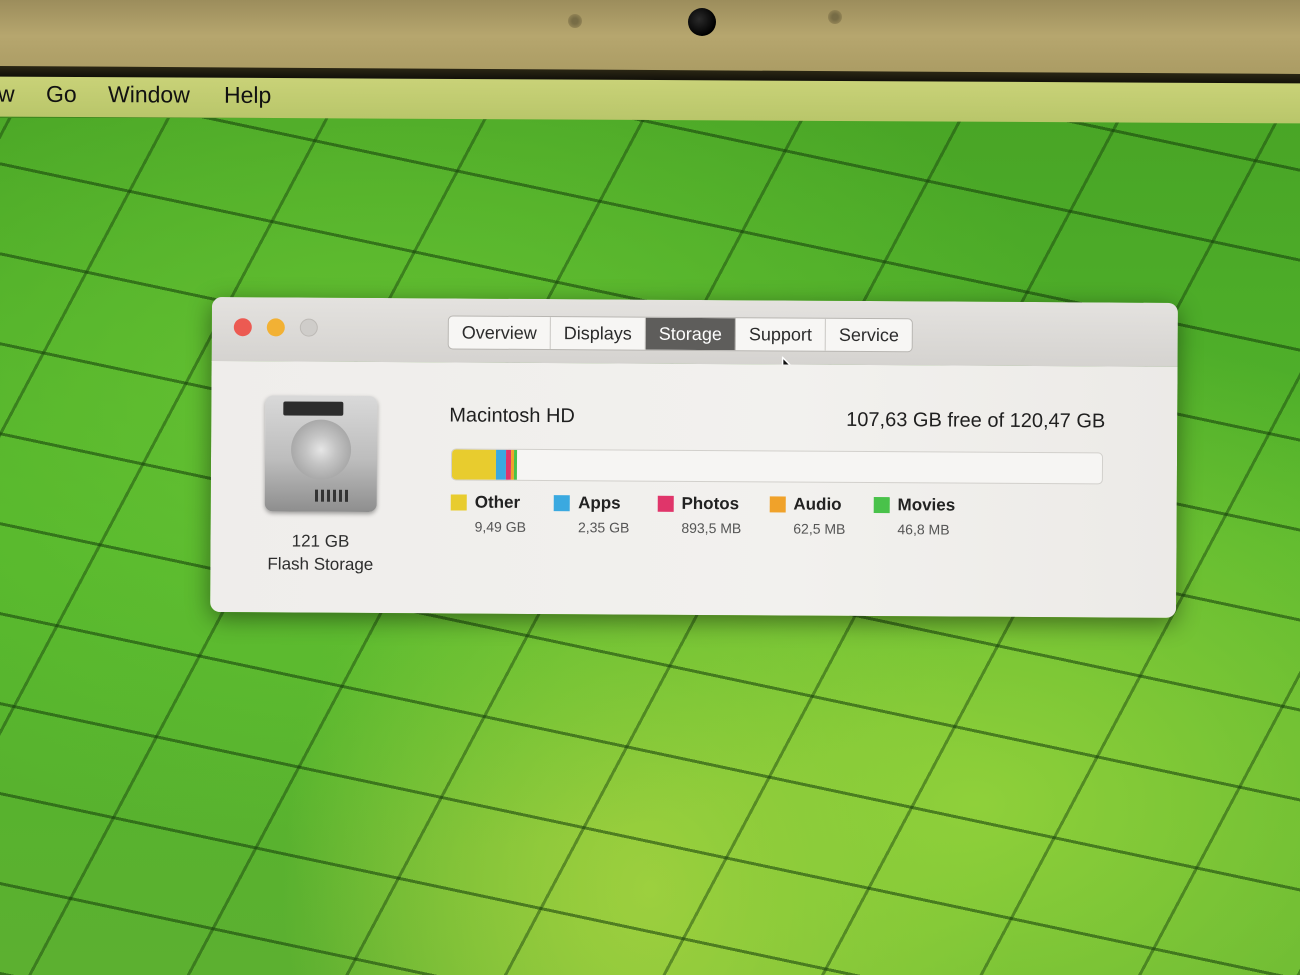 This screenshot has width=1300, height=975. I want to click on free-space-text: 107,63 GB free of 120,47 GB, so click(976, 420).